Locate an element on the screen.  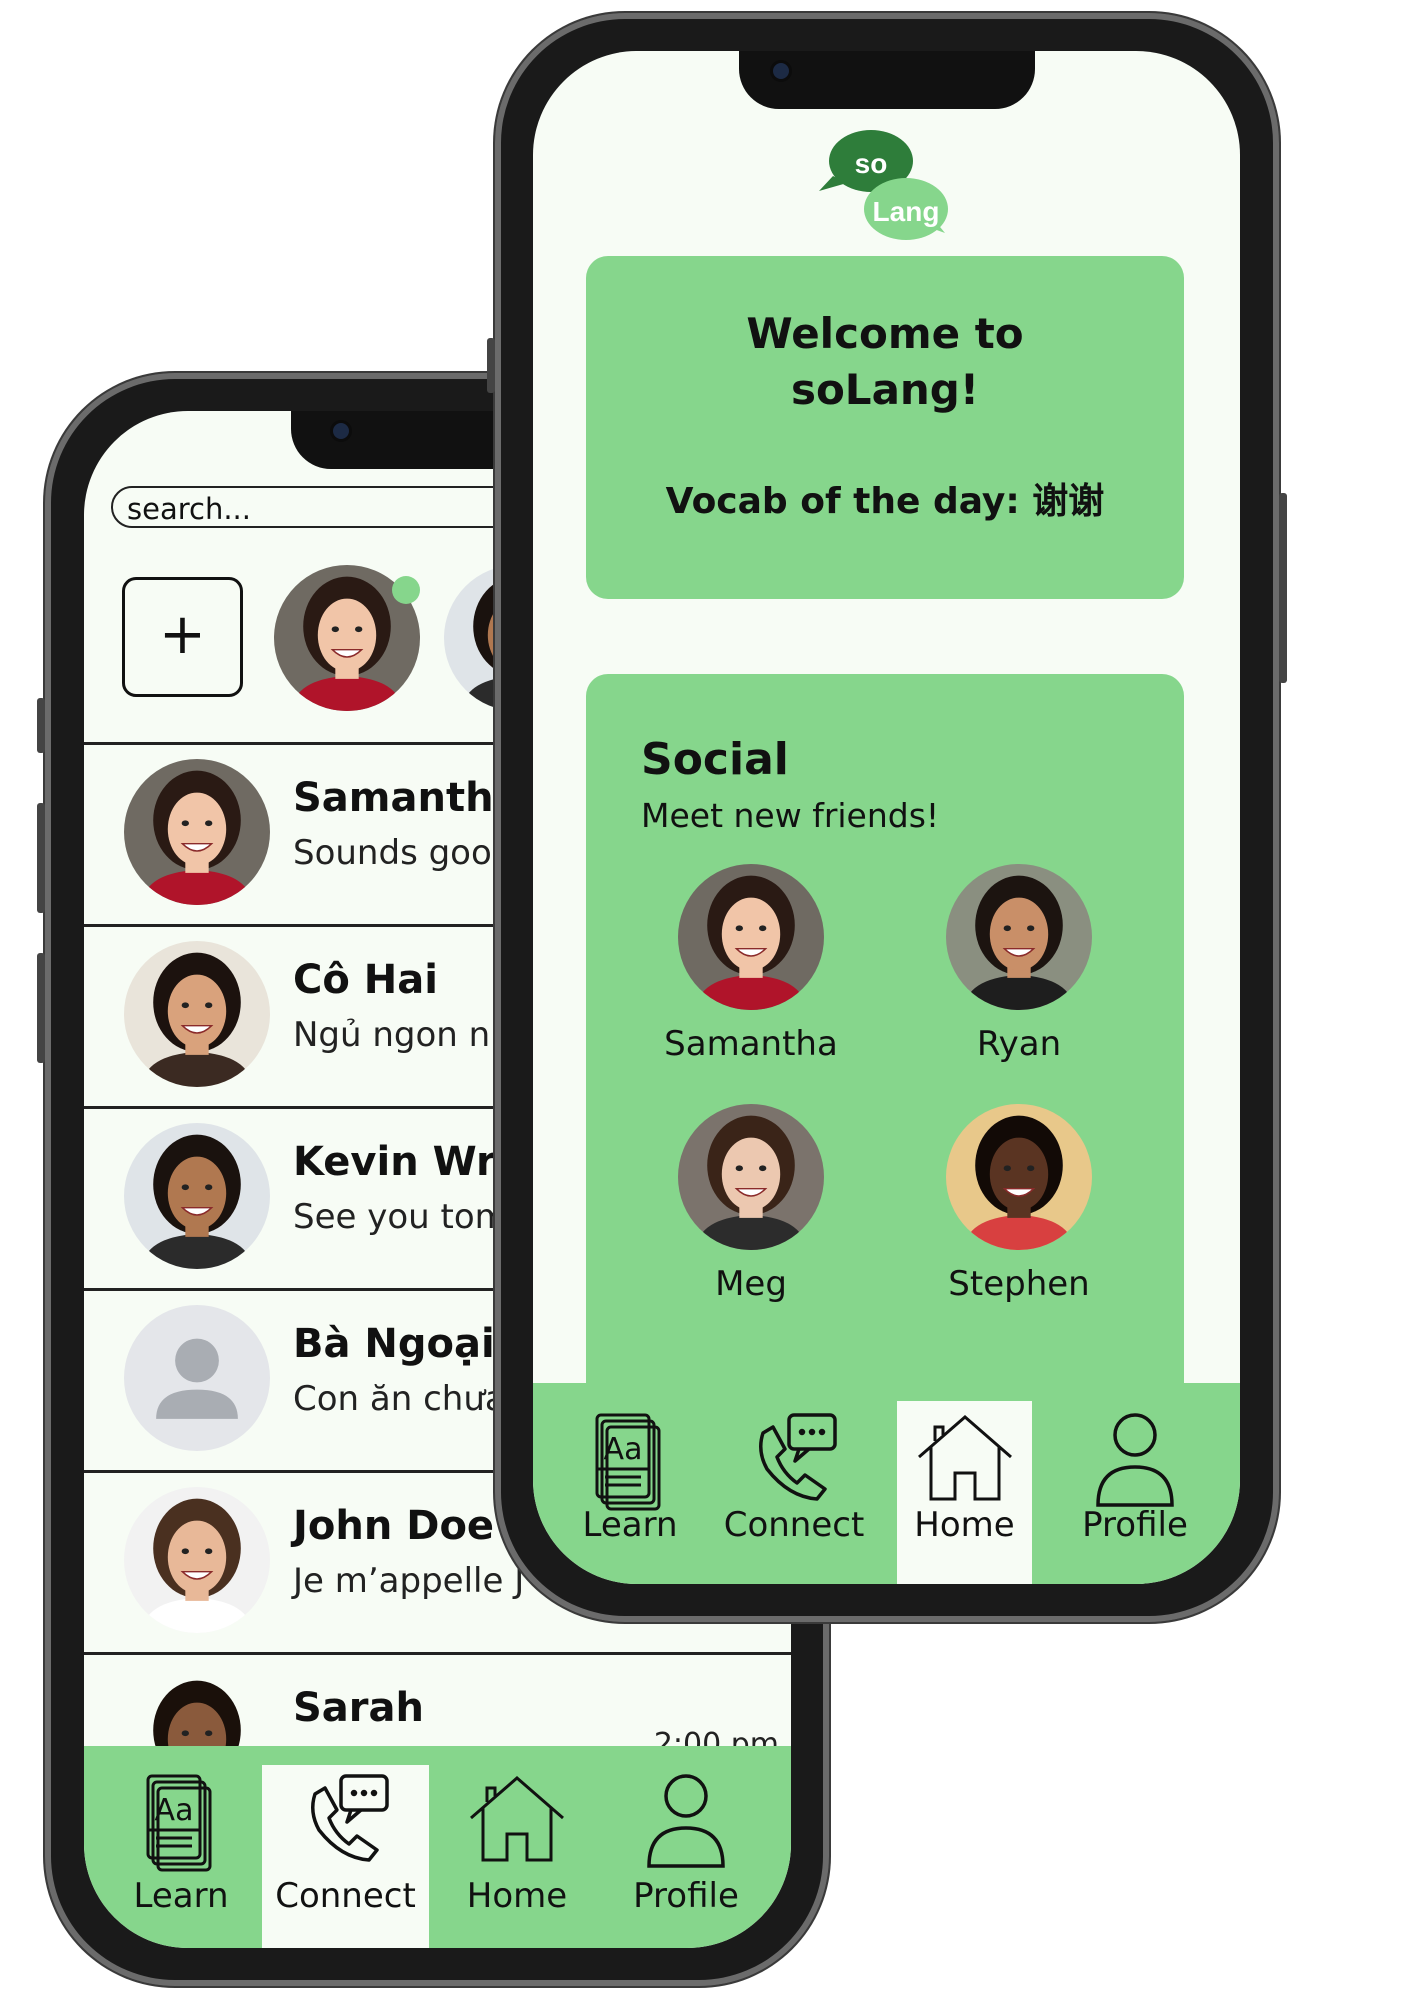
svg-text: Lang is located at coordinates (906, 211).